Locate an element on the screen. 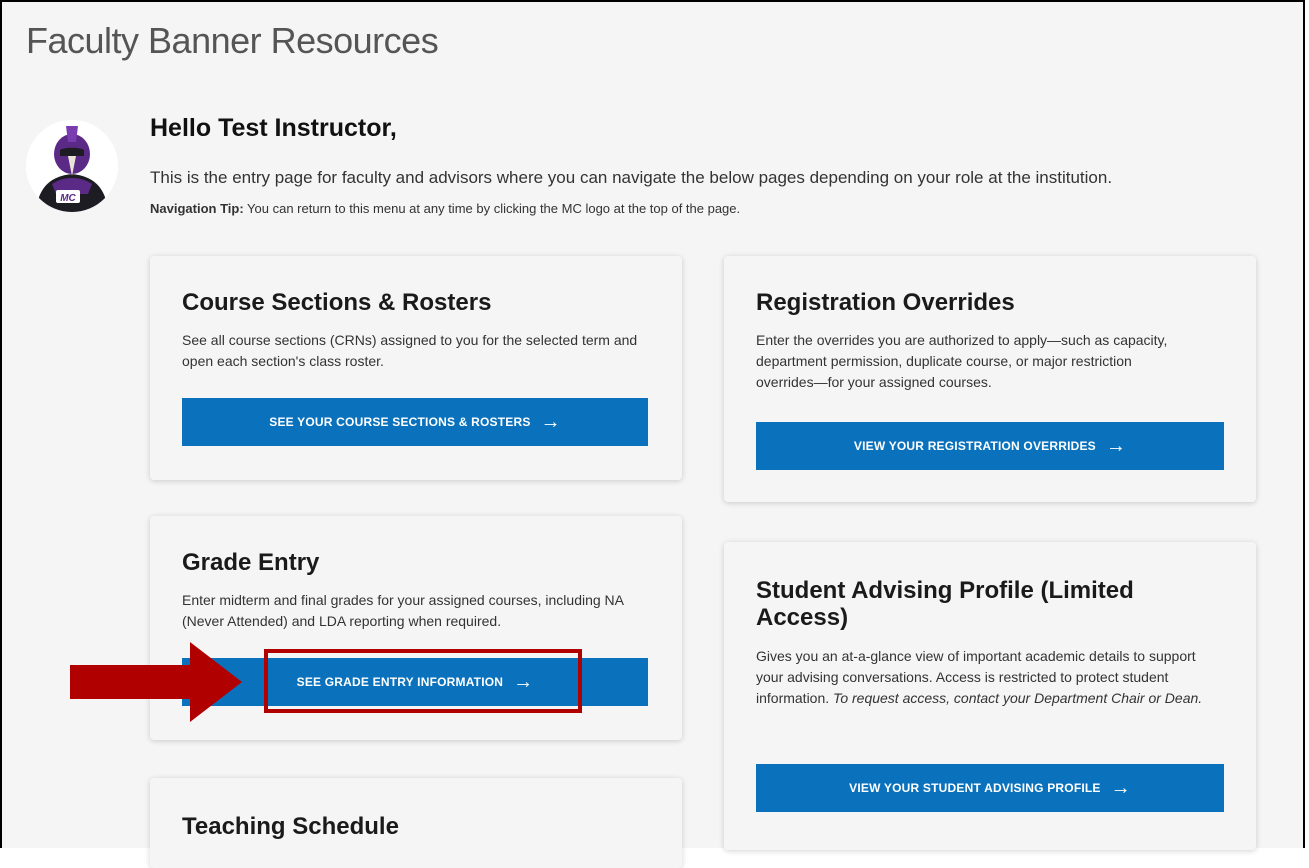 The image size is (1309, 868). registration-overrides-button: View your registration overrides → is located at coordinates (990, 446).